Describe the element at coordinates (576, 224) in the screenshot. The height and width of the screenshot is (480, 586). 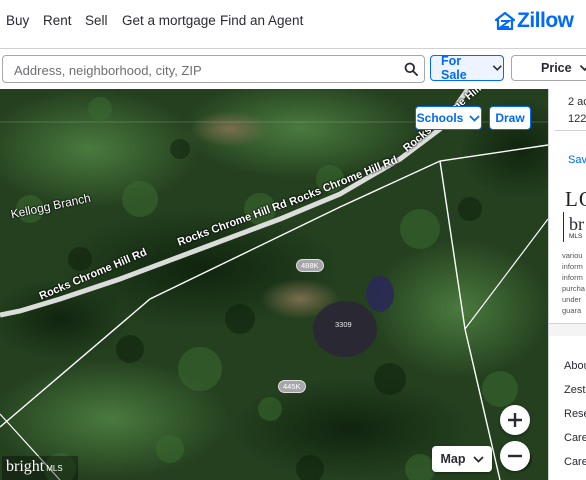
I see `bright-mls-logo: br` at that location.